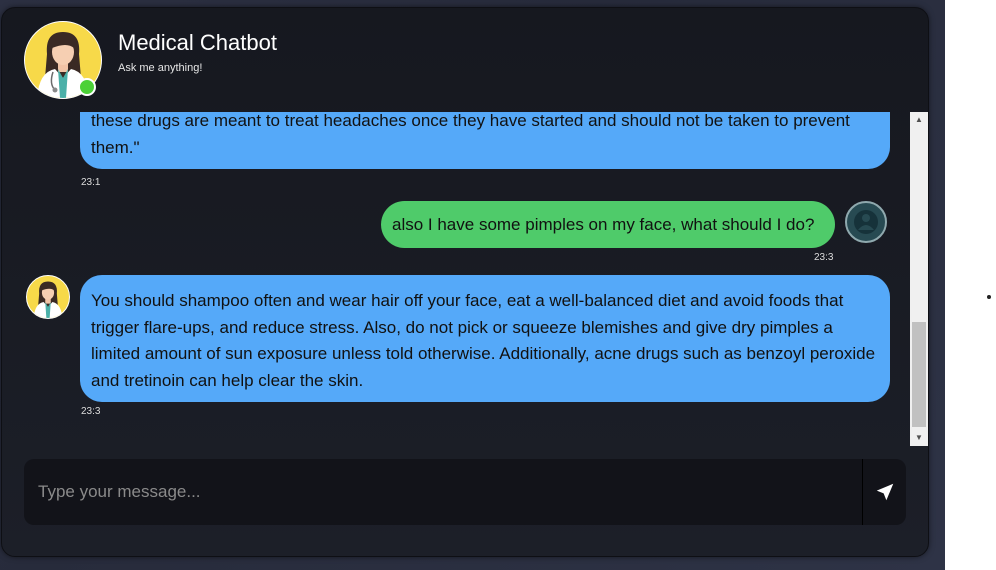 This screenshot has height=570, width=996. I want to click on message-input, so click(442, 492).